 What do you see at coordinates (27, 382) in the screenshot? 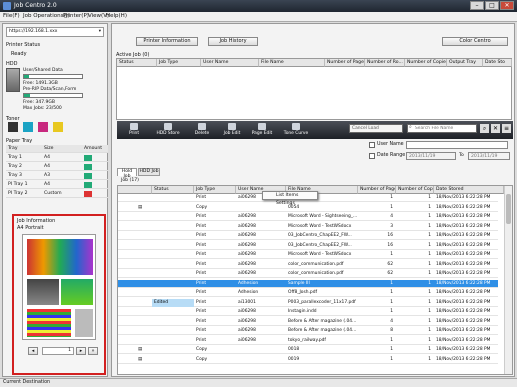
I see `current-destination: Current Destination` at bounding box center [27, 382].